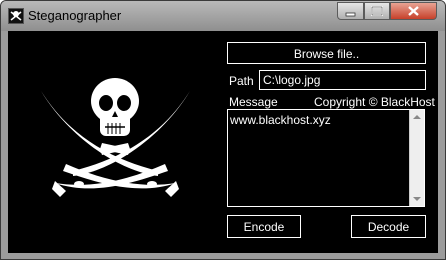 The height and width of the screenshot is (260, 446). What do you see at coordinates (264, 226) in the screenshot?
I see `encode-button: Encode` at bounding box center [264, 226].